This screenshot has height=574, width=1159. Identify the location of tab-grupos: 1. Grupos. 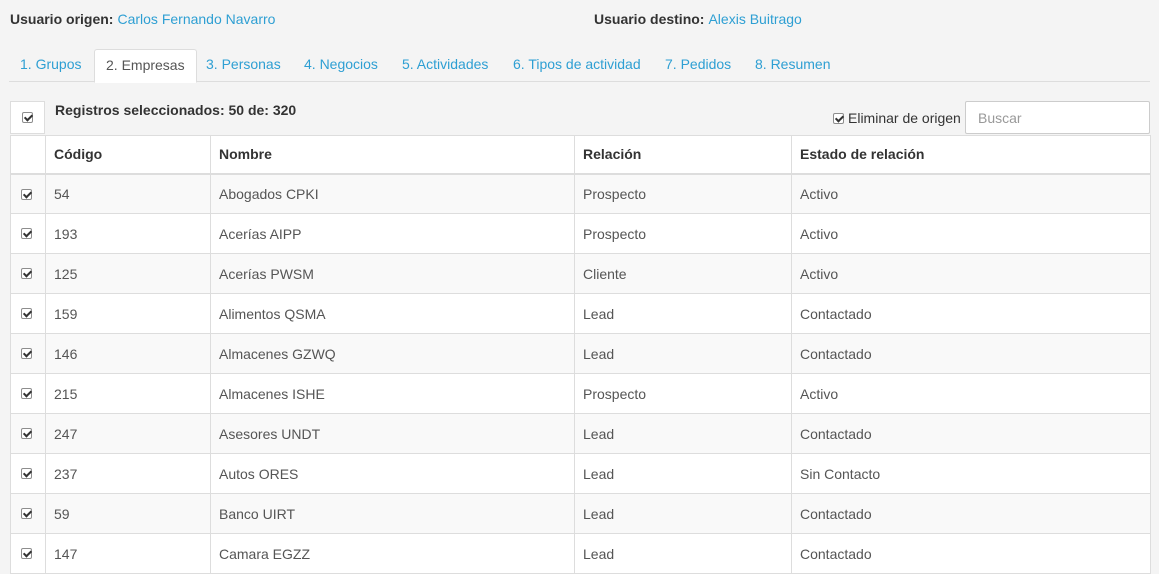
(50, 65).